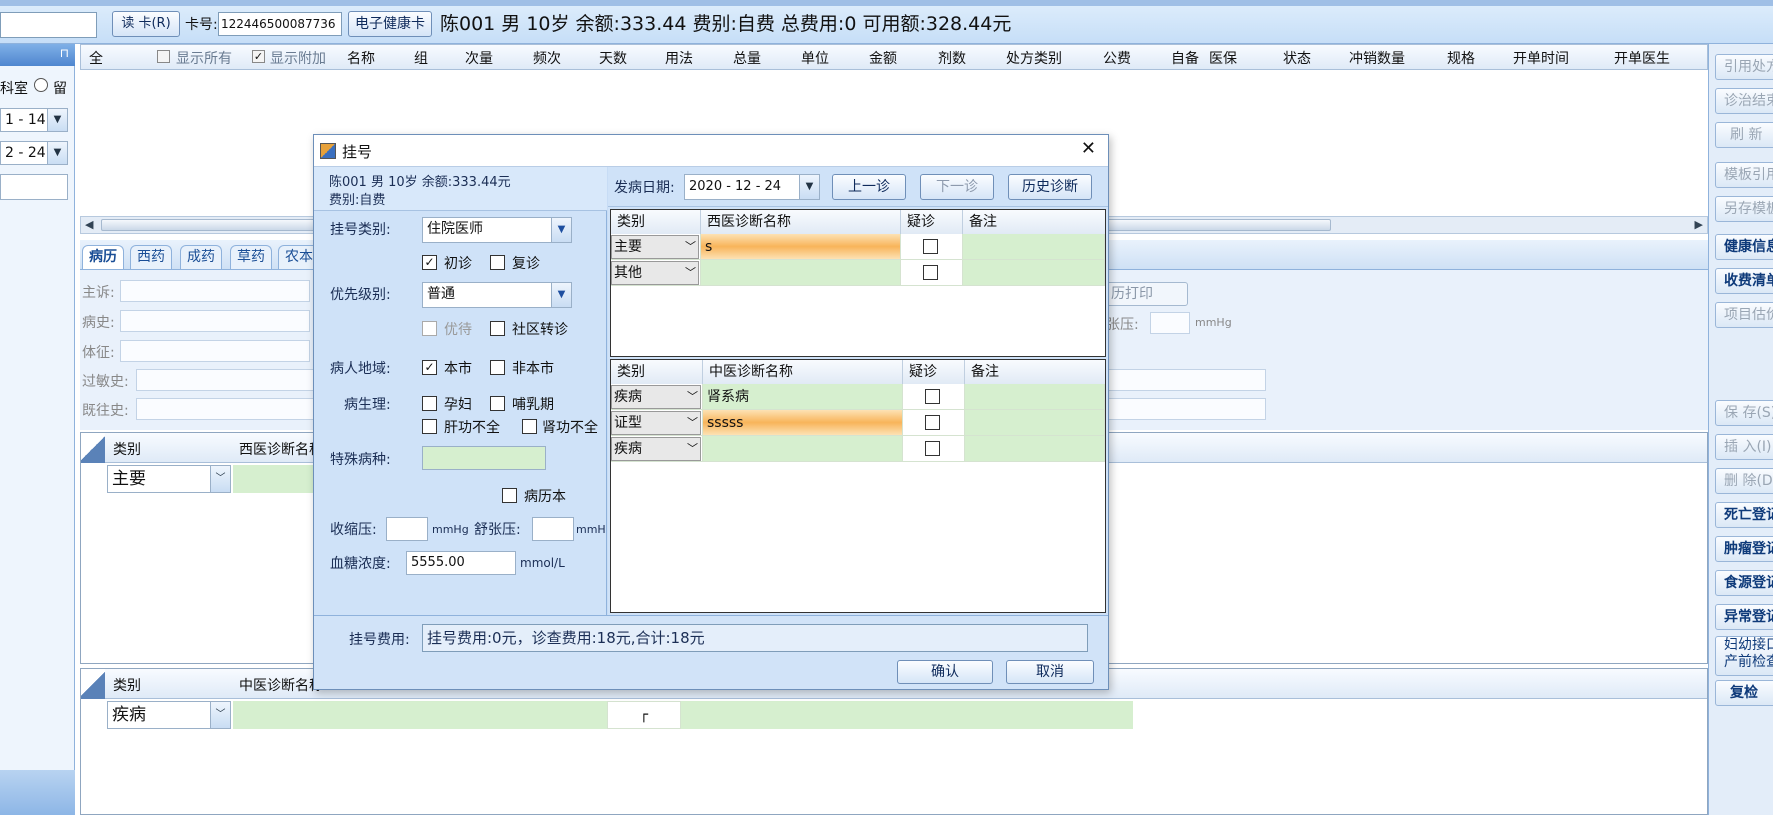  I want to click on next-visit-button: 下一诊, so click(957, 187).